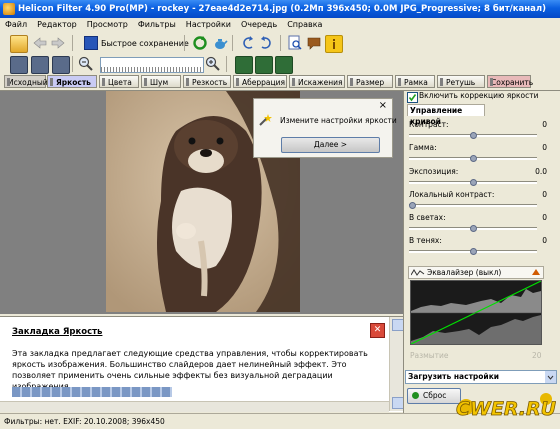 This screenshot has height=429, width=560. I want to click on tab-brightness: Яркость, so click(72, 81).